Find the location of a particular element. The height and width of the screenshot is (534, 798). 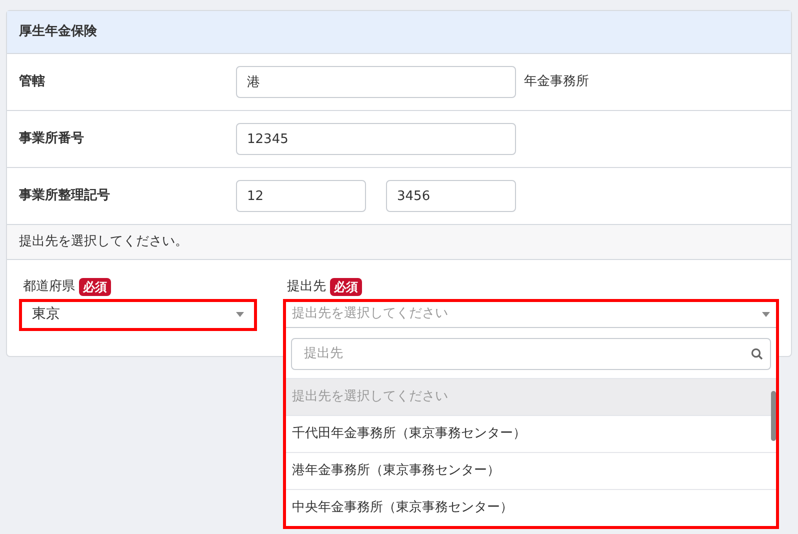

field-label: 事業所整理記号 is located at coordinates (64, 196).